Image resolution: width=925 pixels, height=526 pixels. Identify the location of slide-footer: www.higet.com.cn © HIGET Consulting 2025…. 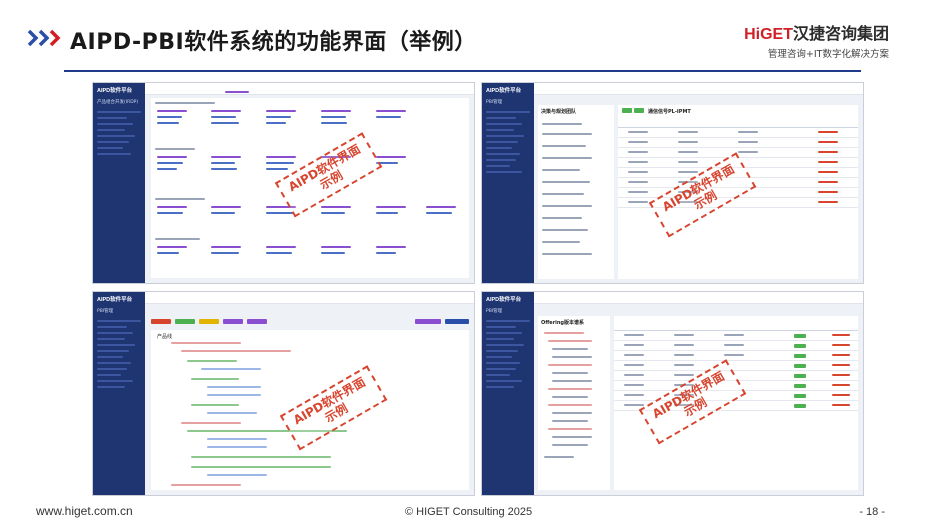
(462, 513).